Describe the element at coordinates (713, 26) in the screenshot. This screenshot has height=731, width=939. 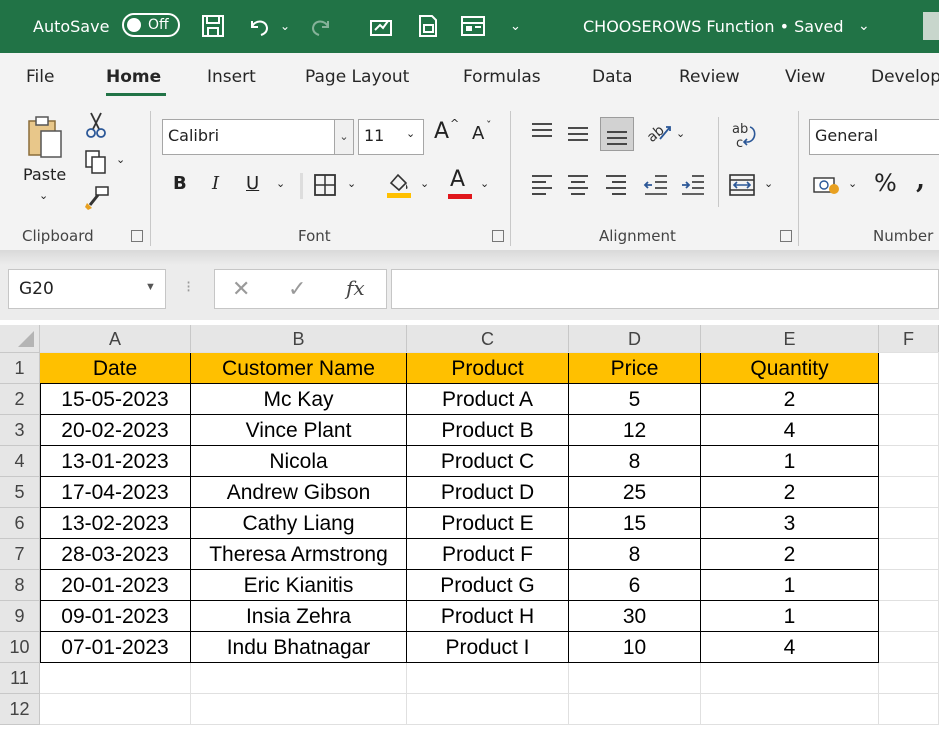
I see `document-title: CHOOSEROWS Function • Saved` at that location.